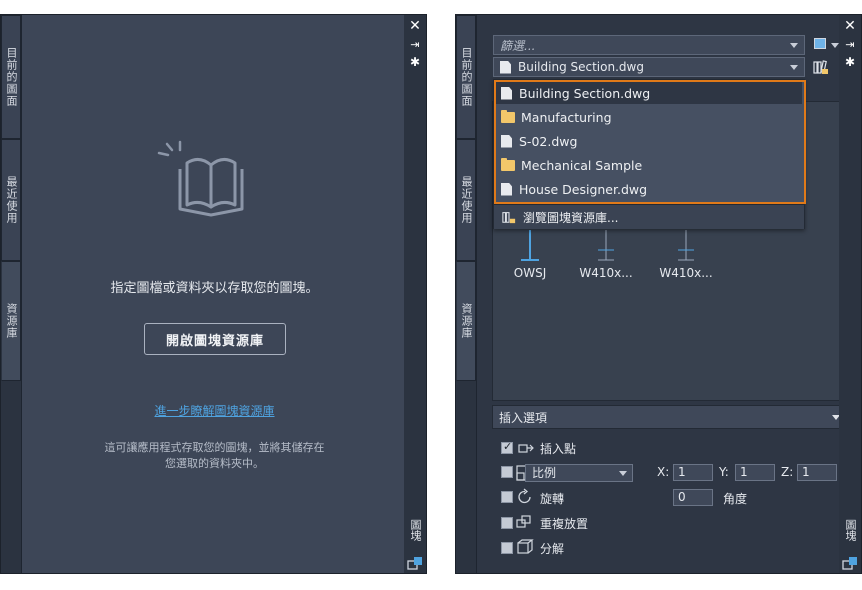 The height and width of the screenshot is (590, 862). Describe the element at coordinates (525, 546) in the screenshot. I see `explode-icon` at that location.